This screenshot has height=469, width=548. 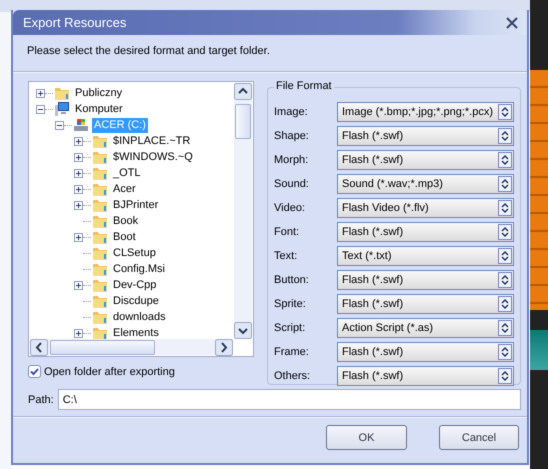 I want to click on horizontal-scrollbar, so click(x=131, y=347).